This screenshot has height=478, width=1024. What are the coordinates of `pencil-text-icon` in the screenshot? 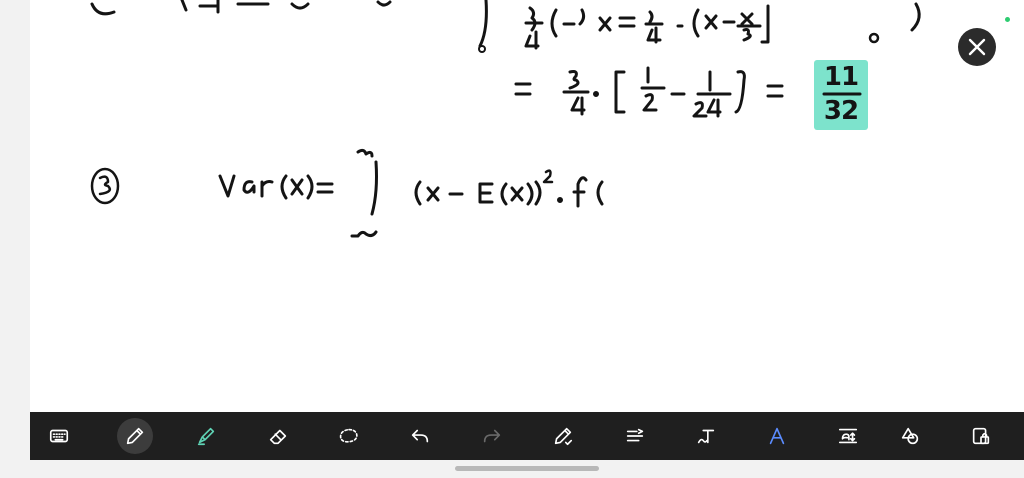 It's located at (777, 436).